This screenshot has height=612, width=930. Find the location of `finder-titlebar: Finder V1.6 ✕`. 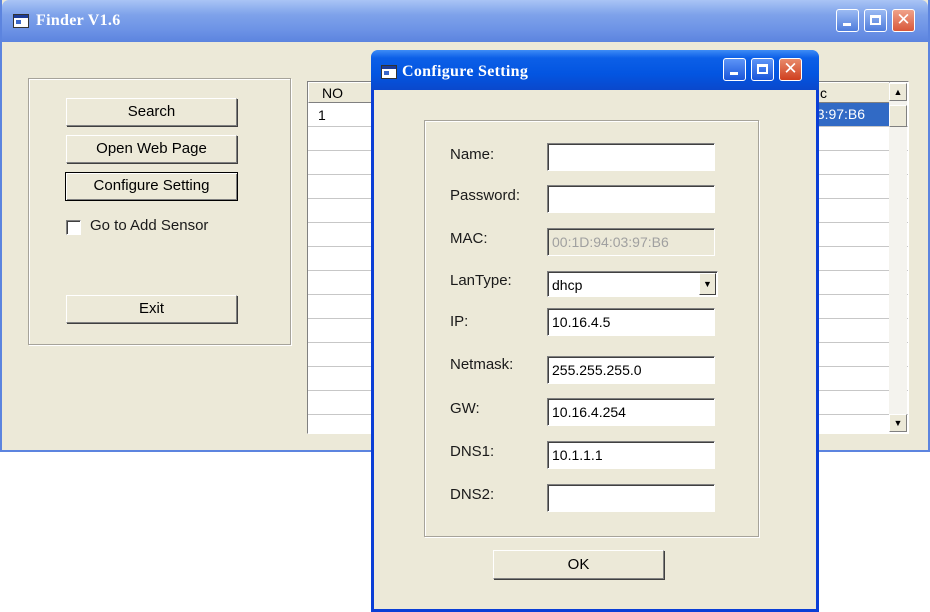

finder-titlebar: Finder V1.6 ✕ is located at coordinates (465, 21).